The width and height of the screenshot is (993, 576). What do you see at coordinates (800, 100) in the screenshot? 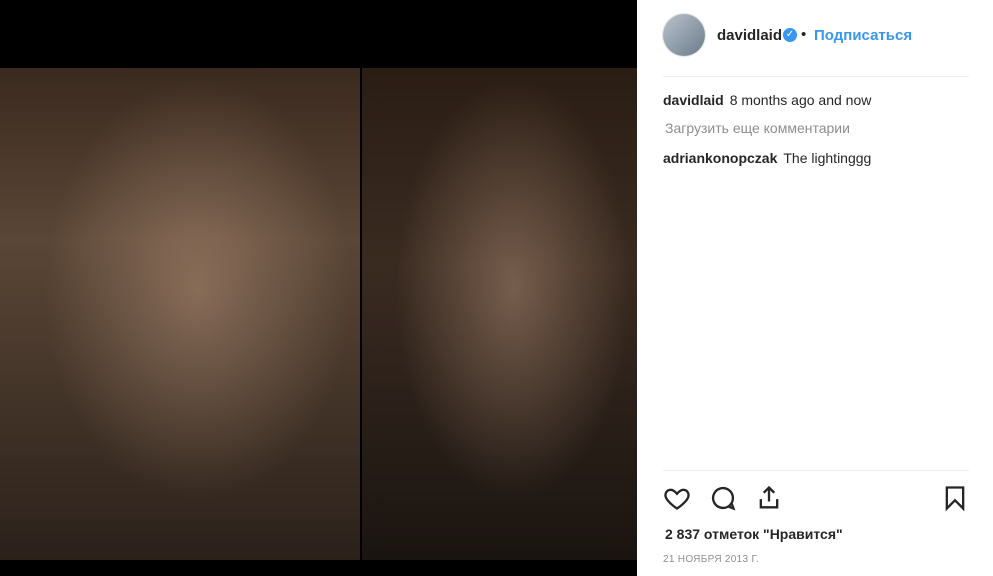
I see `comment-text: 8 months ago and now` at bounding box center [800, 100].